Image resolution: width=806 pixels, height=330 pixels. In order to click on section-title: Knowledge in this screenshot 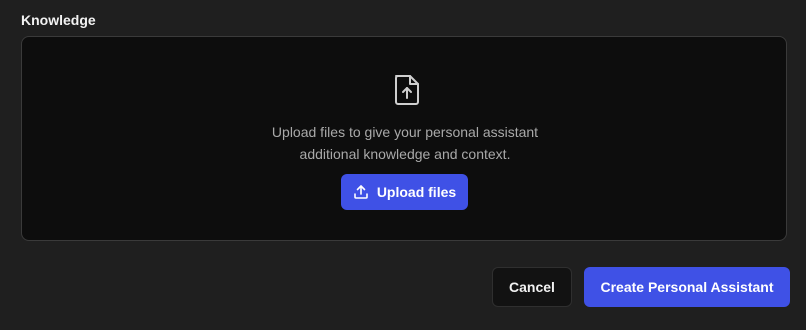, I will do `click(58, 20)`.